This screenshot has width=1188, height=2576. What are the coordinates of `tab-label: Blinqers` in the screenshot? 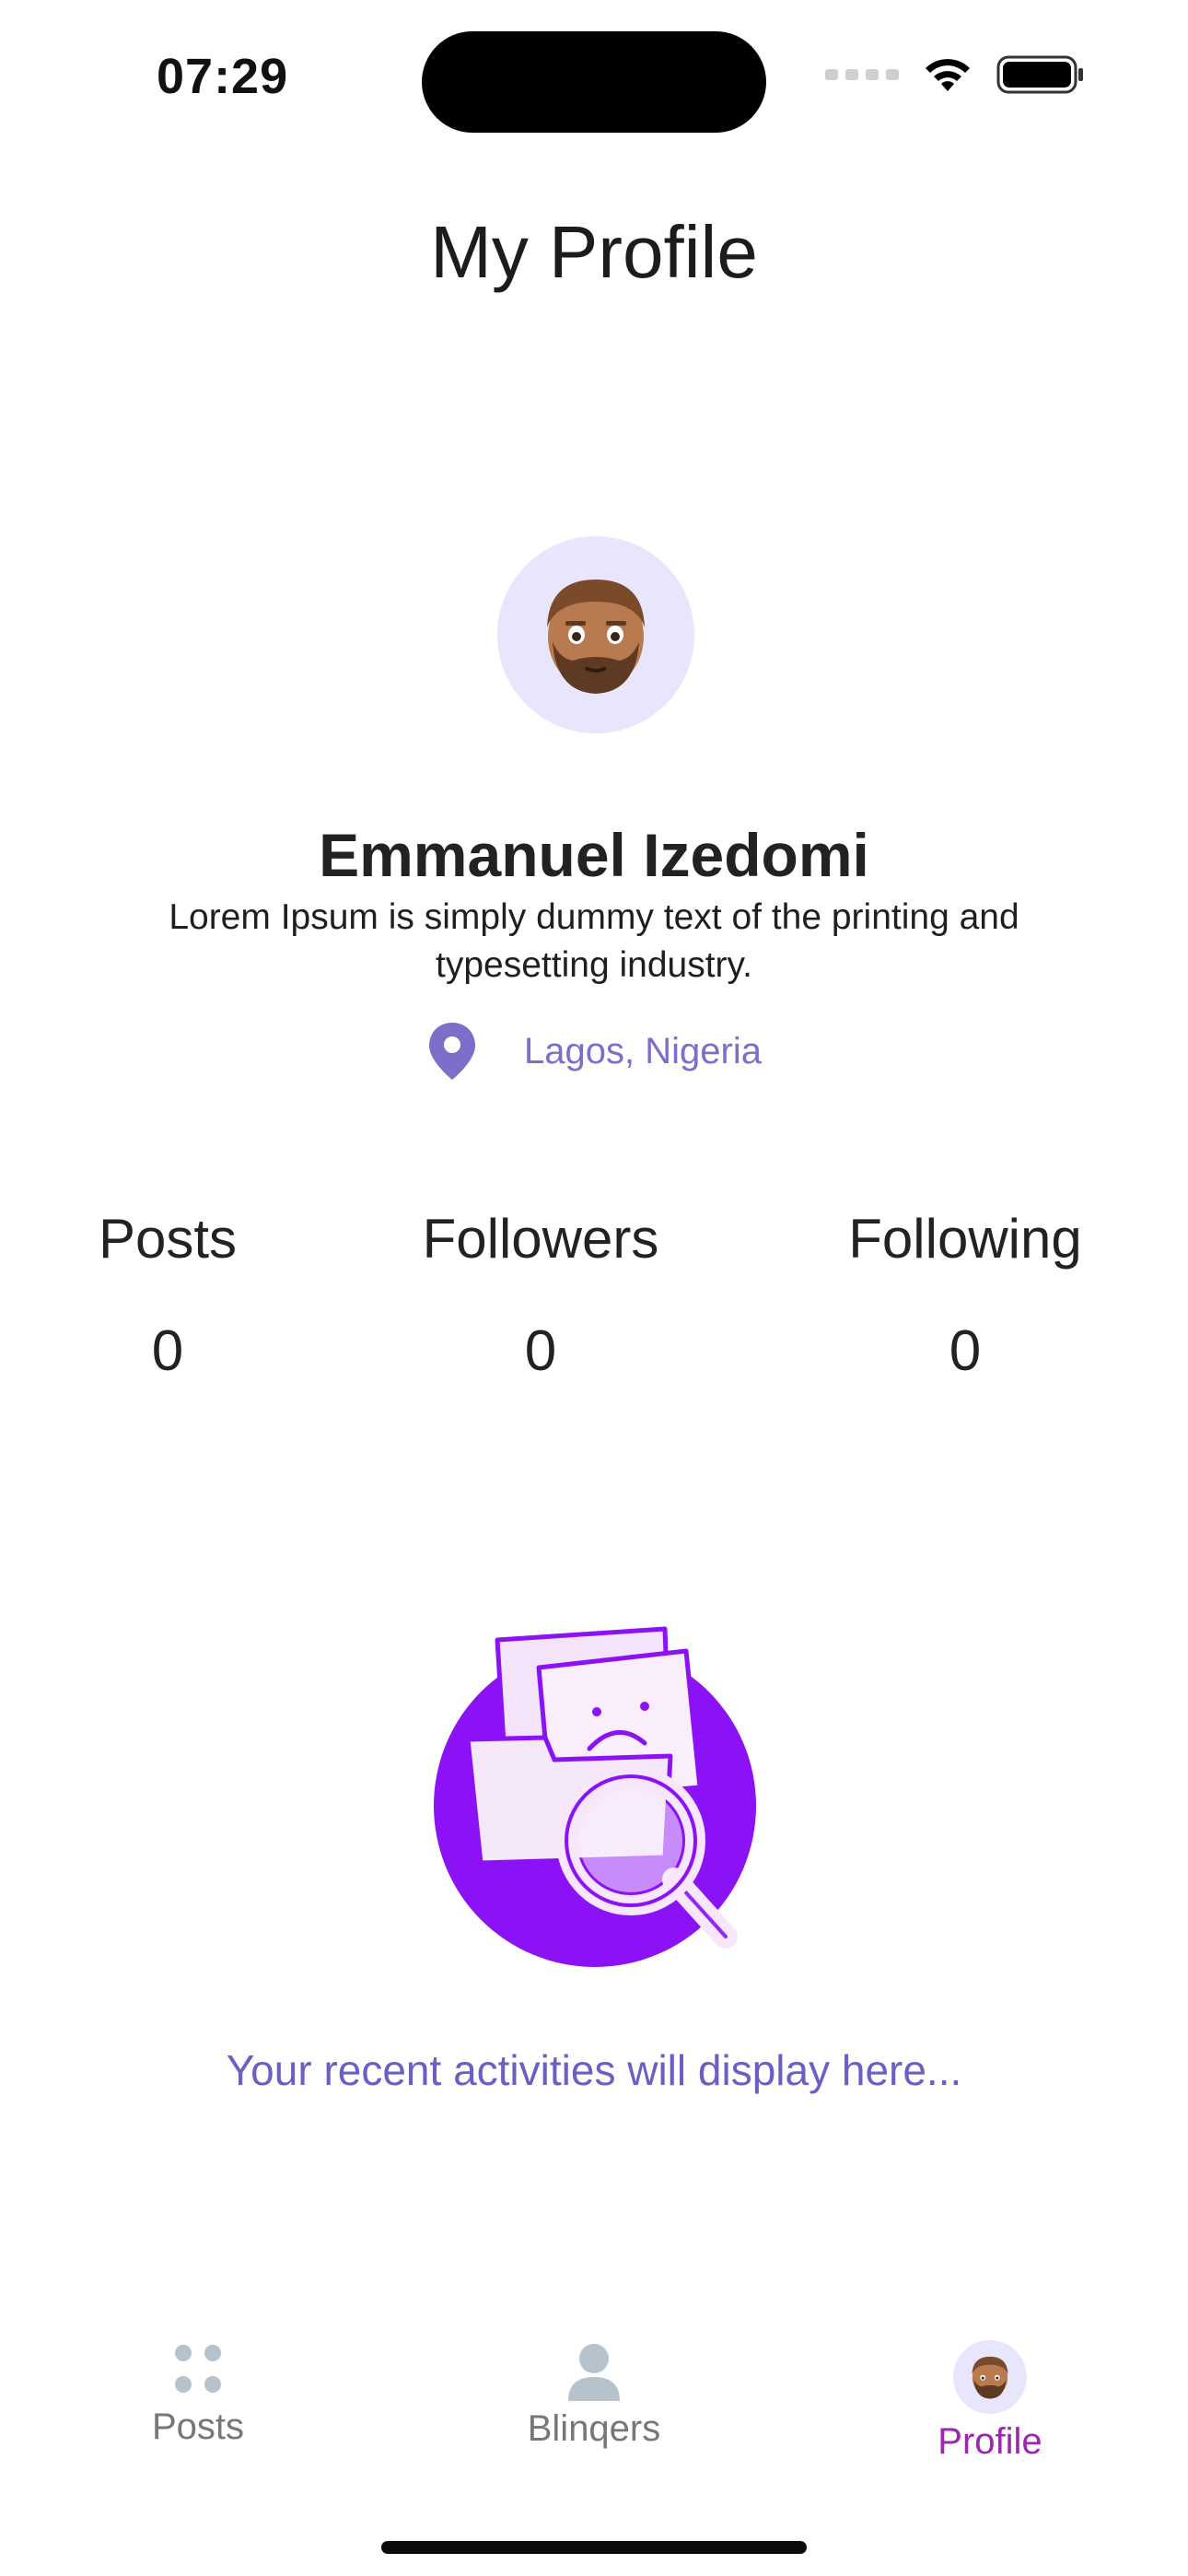 It's located at (594, 2428).